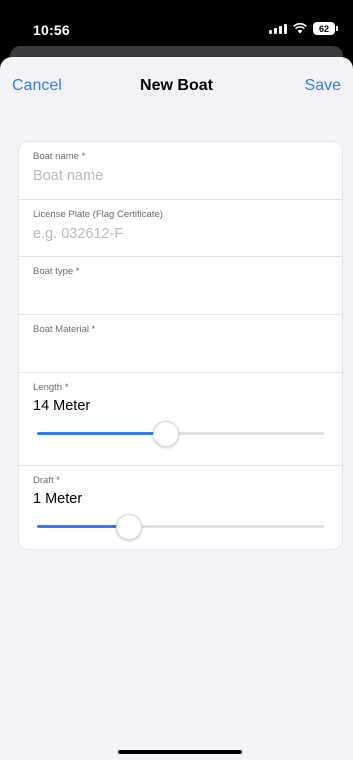 This screenshot has width=353, height=760. What do you see at coordinates (68, 176) in the screenshot?
I see `boat-name-input: Boat name` at bounding box center [68, 176].